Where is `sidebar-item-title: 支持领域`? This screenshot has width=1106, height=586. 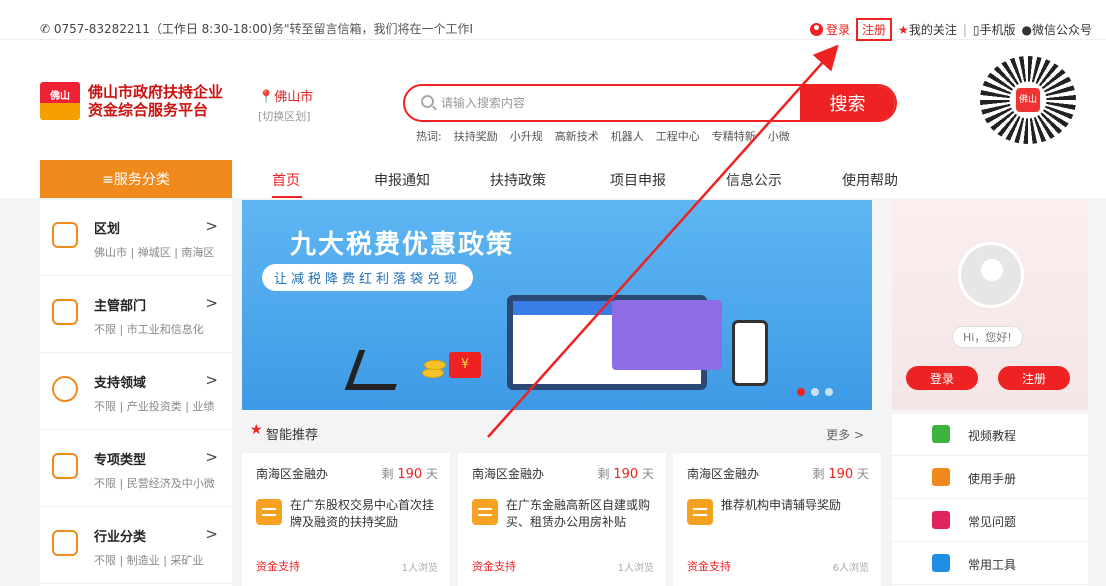
sidebar-item-title: 支持领域 is located at coordinates (120, 383).